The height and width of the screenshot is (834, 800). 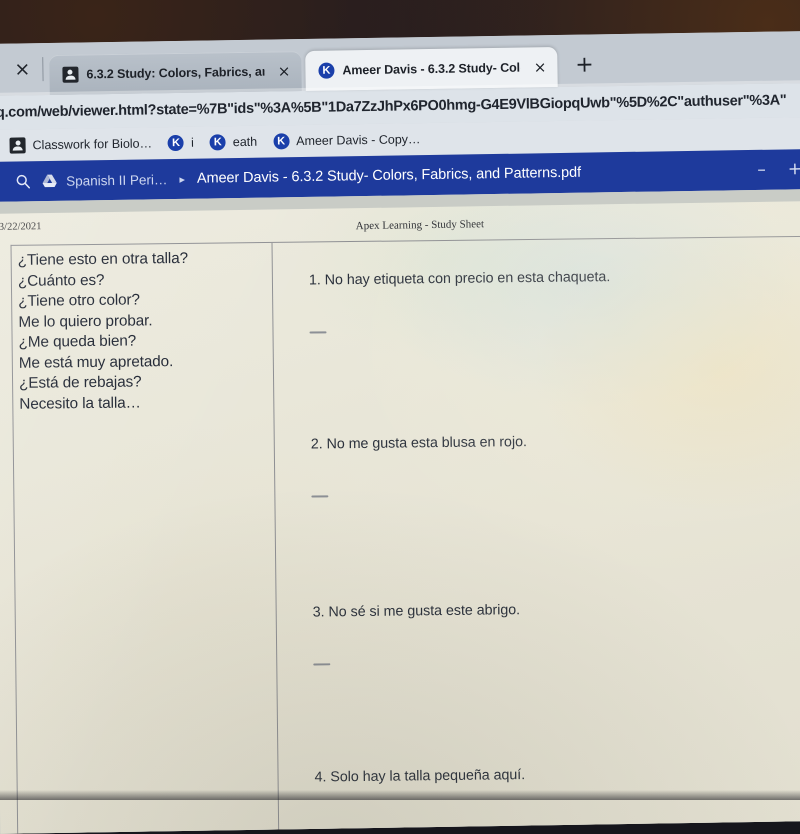 What do you see at coordinates (428, 776) in the screenshot?
I see `question-body: Solo hay la talla pequeña aquí.` at bounding box center [428, 776].